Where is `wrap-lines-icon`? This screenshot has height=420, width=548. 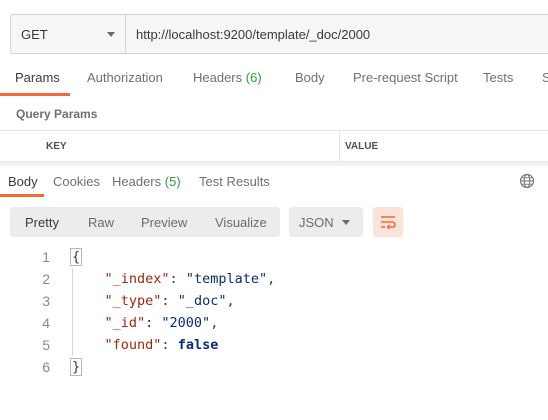
wrap-lines-icon is located at coordinates (388, 223).